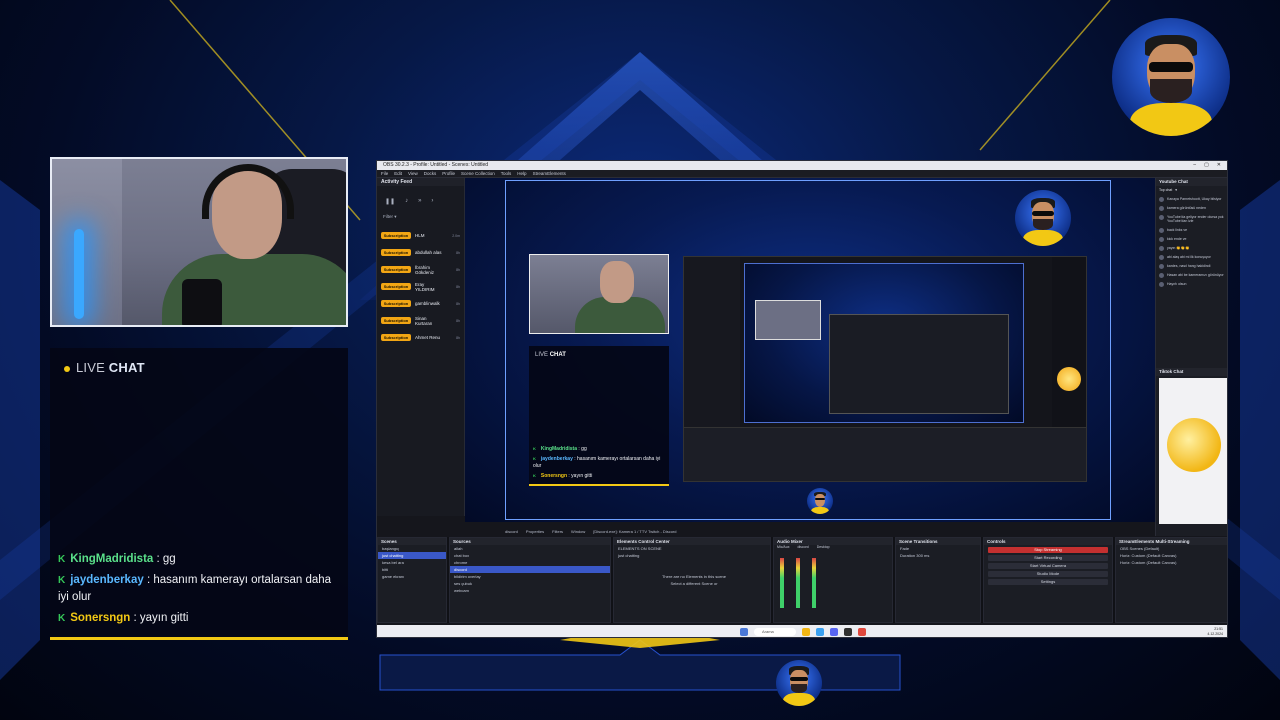  I want to click on tiktok-chat-title: Tiktok Chat, so click(1191, 372).